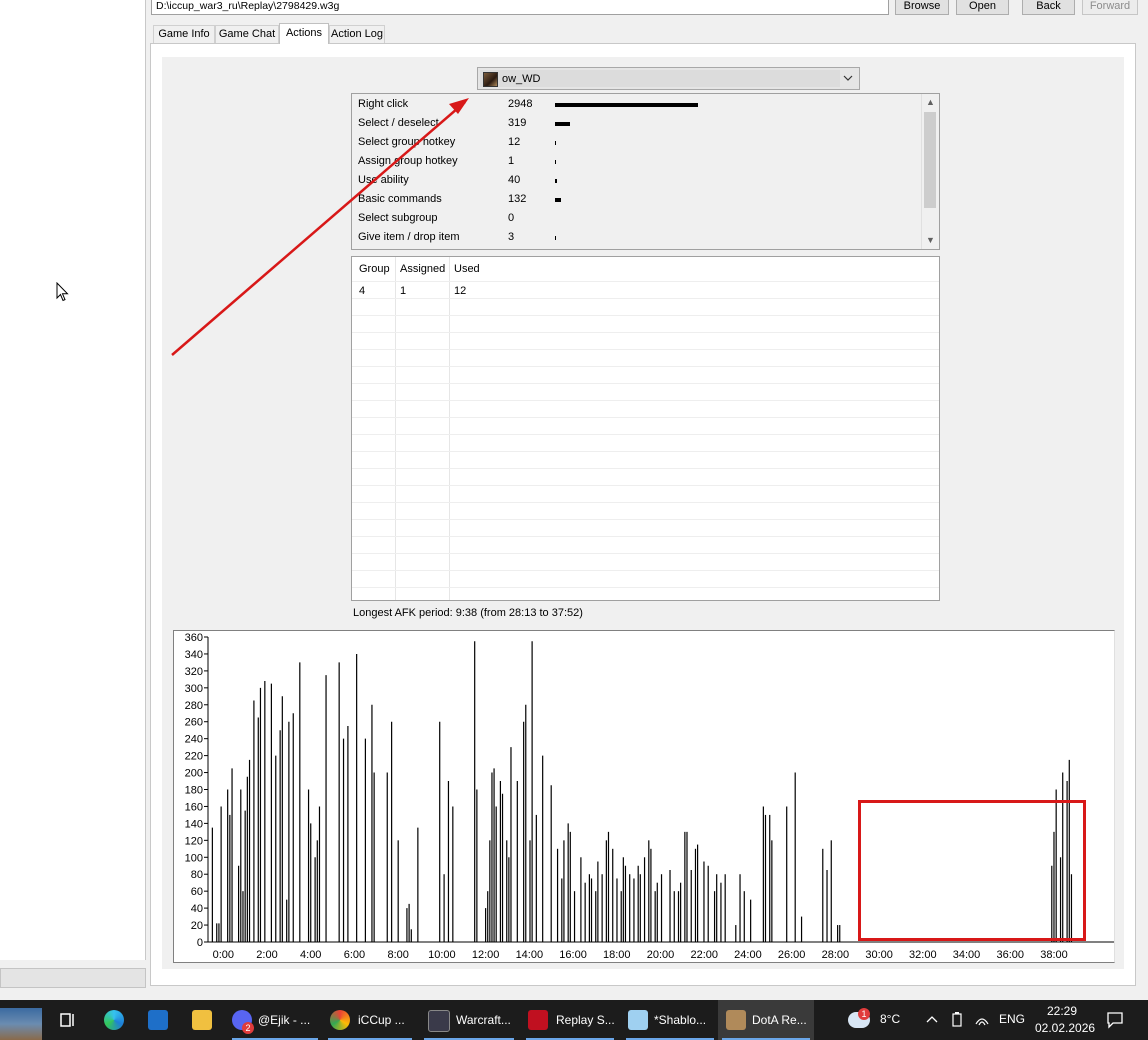 This screenshot has width=1148, height=1040. What do you see at coordinates (158, 1020) in the screenshot?
I see `mail-icon` at bounding box center [158, 1020].